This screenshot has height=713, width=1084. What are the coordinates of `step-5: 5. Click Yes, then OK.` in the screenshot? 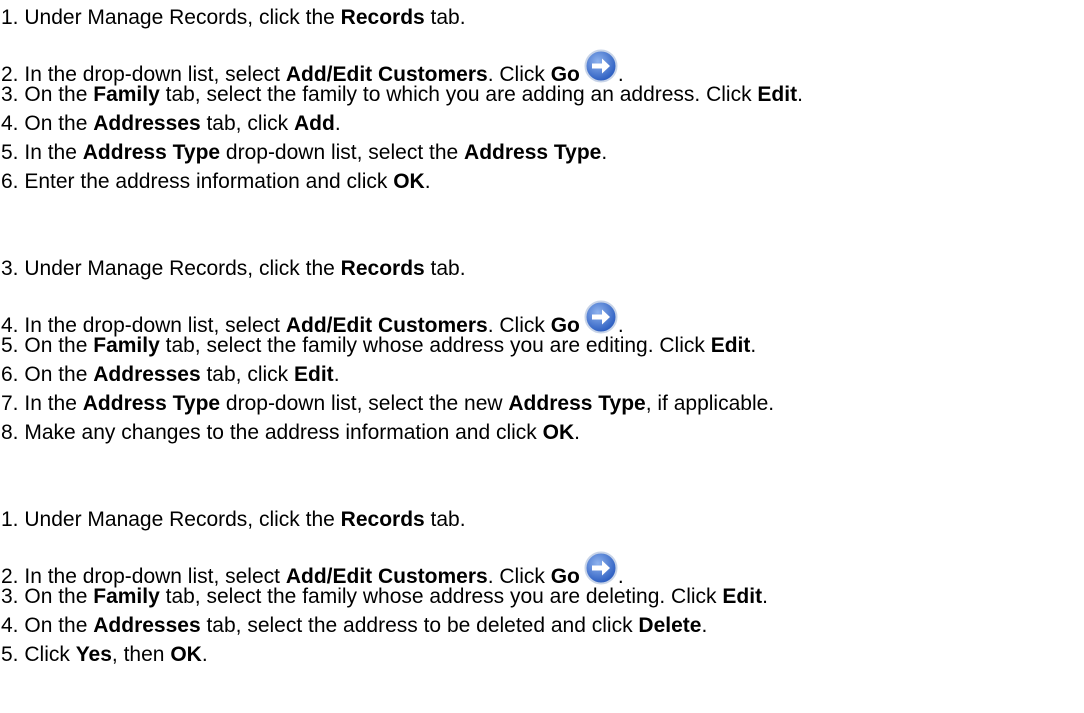 It's located at (104, 655).